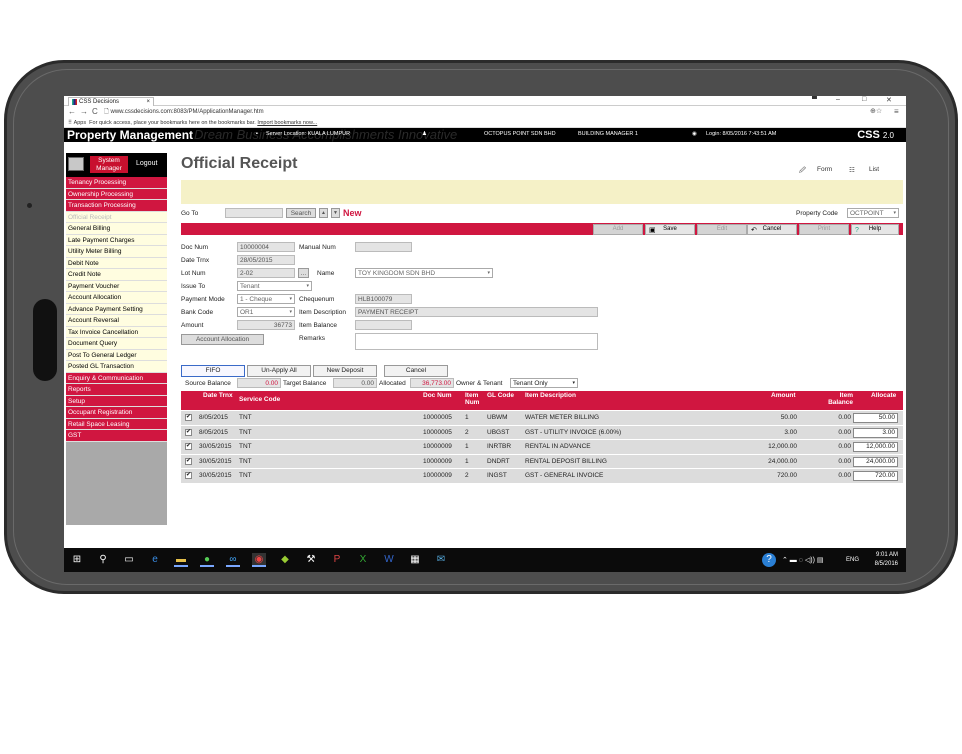  What do you see at coordinates (837, 399) in the screenshot?
I see `col-balance: Item Balance` at bounding box center [837, 399].